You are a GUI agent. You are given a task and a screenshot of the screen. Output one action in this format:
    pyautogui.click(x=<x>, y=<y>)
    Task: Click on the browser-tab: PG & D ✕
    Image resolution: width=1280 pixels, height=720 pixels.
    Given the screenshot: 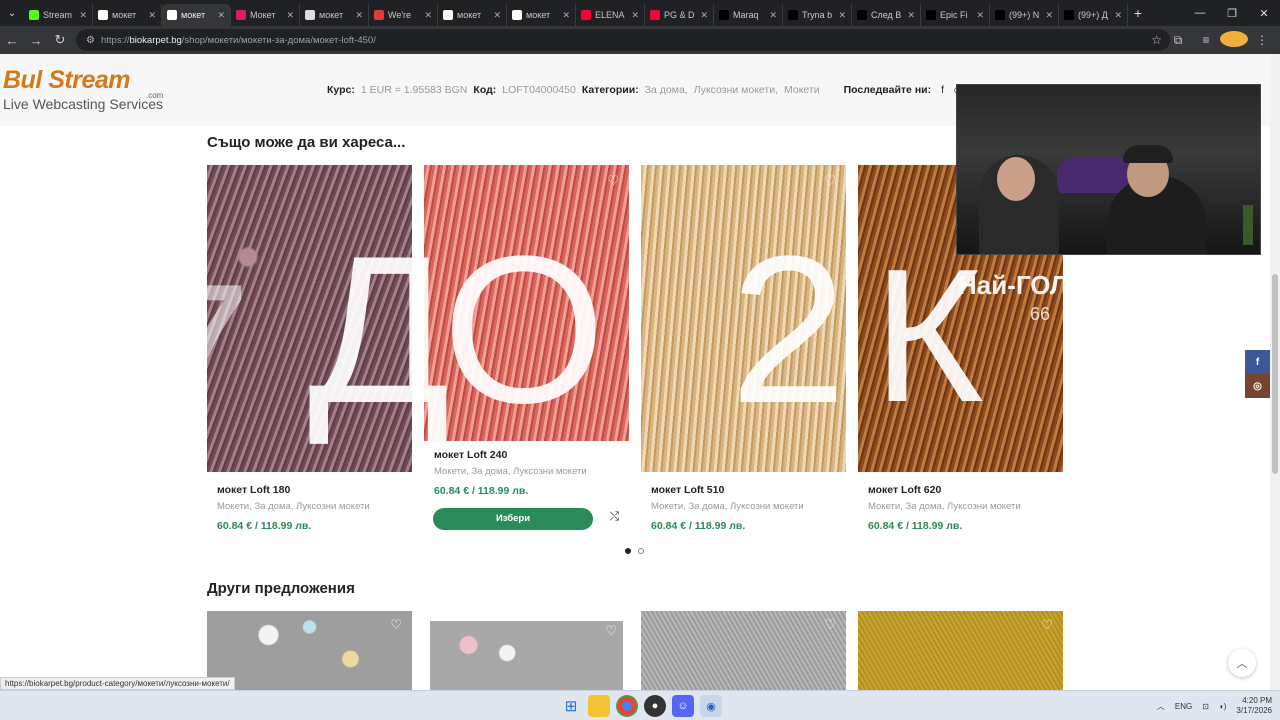 What is the action you would take?
    pyautogui.click(x=679, y=15)
    